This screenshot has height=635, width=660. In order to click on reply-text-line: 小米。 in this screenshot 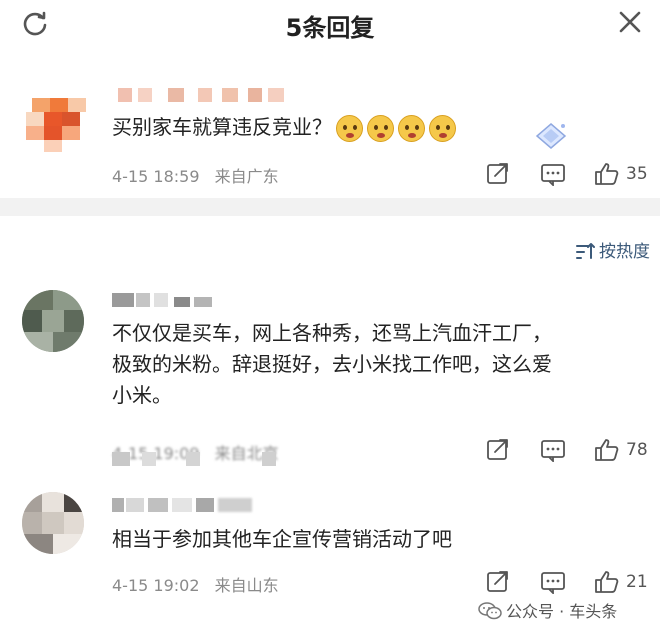, I will do `click(142, 395)`.